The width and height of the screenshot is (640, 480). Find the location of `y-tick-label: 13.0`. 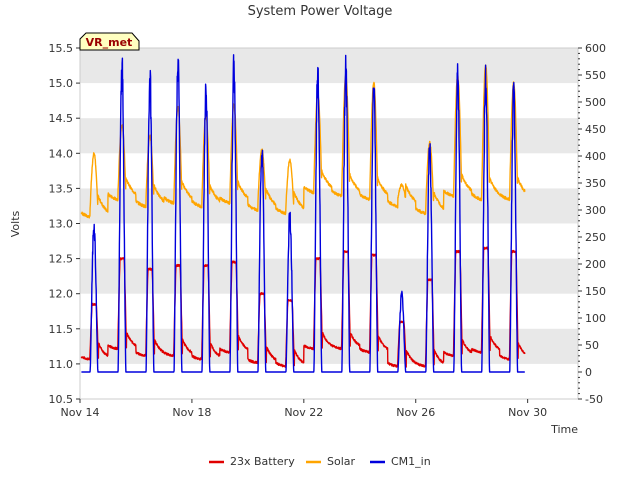

y-tick-label: 13.0 is located at coordinates (61, 224).